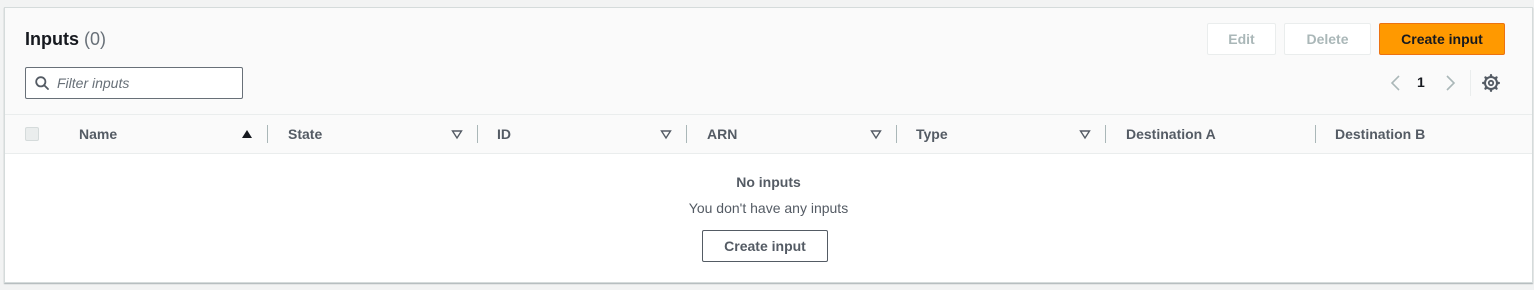 The width and height of the screenshot is (1534, 290). What do you see at coordinates (1327, 39) in the screenshot?
I see `delete-button: Delete` at bounding box center [1327, 39].